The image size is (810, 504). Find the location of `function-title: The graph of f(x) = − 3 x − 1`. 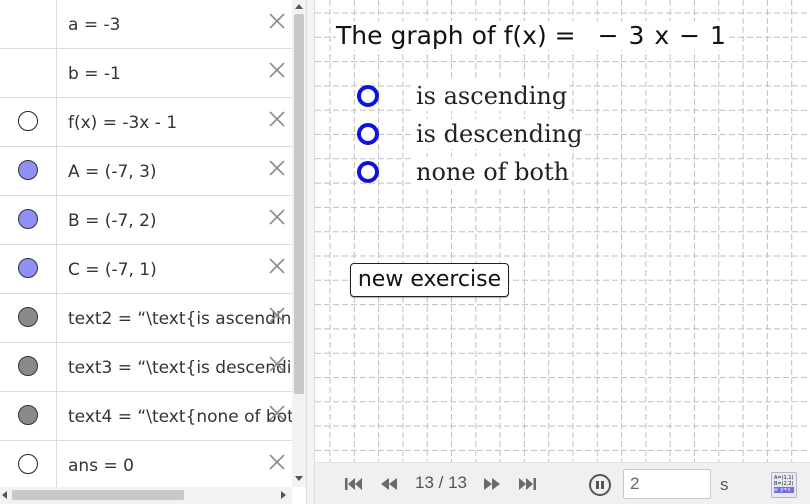

function-title: The graph of f(x) = − 3 x − 1 is located at coordinates (531, 35).